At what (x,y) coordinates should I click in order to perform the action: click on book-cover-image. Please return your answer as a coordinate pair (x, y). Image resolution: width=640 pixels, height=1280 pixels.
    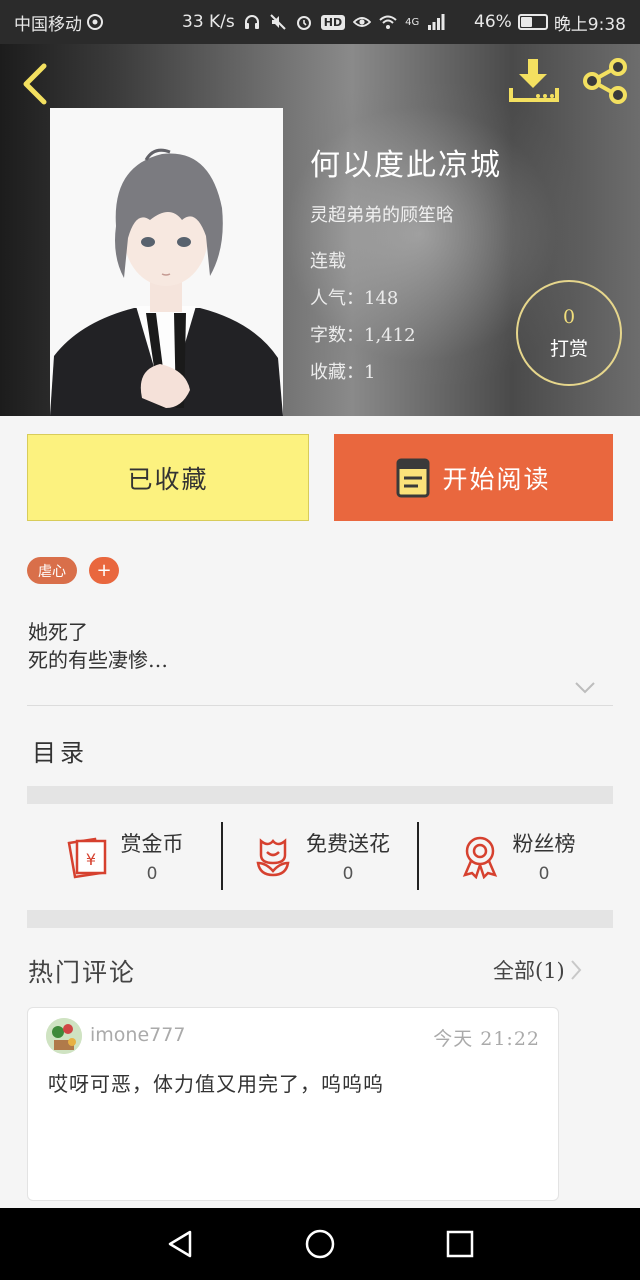
    Looking at the image, I should click on (166, 262).